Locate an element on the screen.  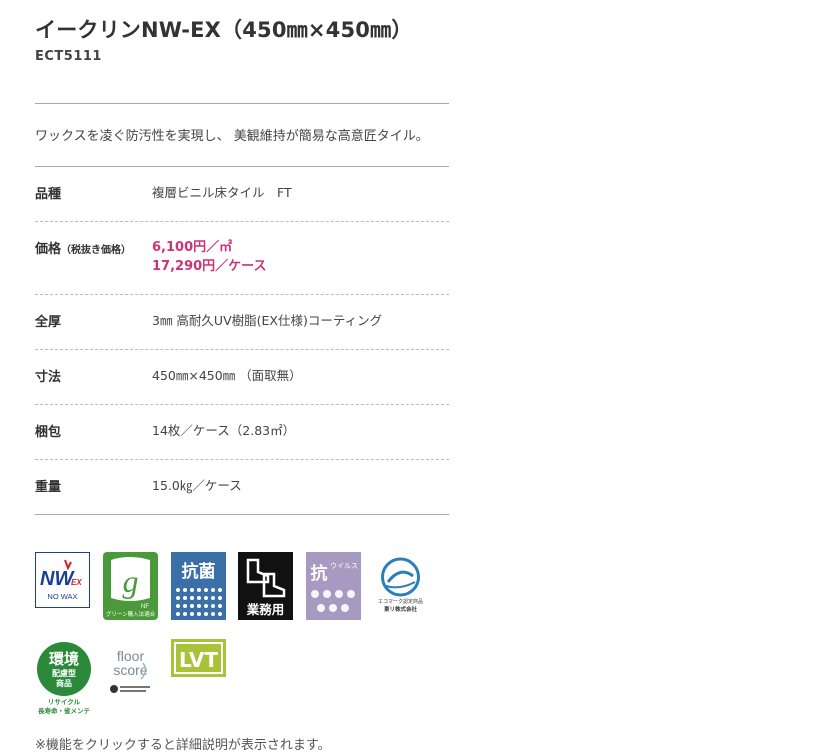
env-line-2: 配慮型 is located at coordinates (64, 673).